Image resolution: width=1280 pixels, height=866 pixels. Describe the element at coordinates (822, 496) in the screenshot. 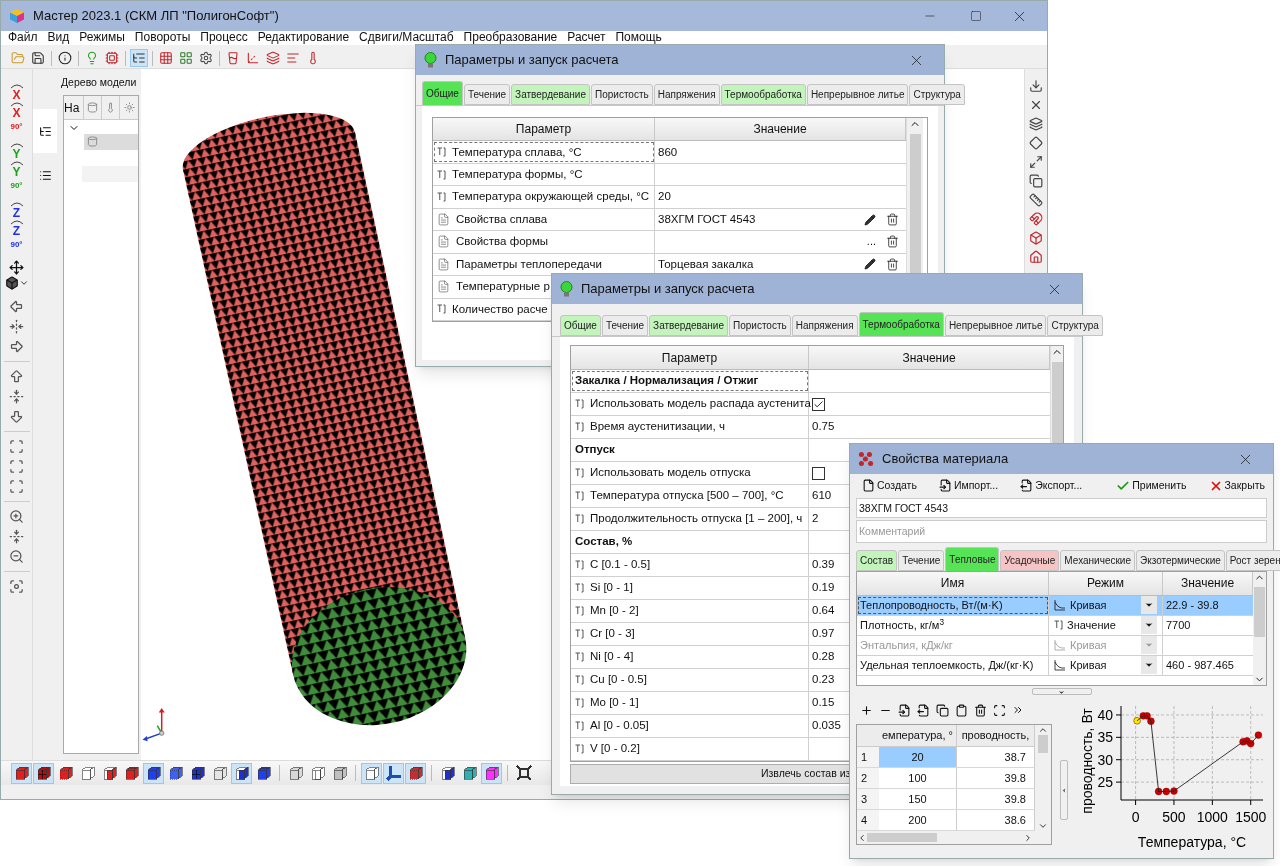

I see `parameter-value: 610` at that location.